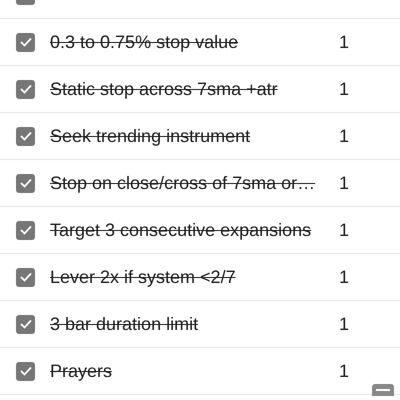 This screenshot has height=400, width=400. Describe the element at coordinates (143, 277) in the screenshot. I see `task-label: Lever 2x if system <2/7` at that location.